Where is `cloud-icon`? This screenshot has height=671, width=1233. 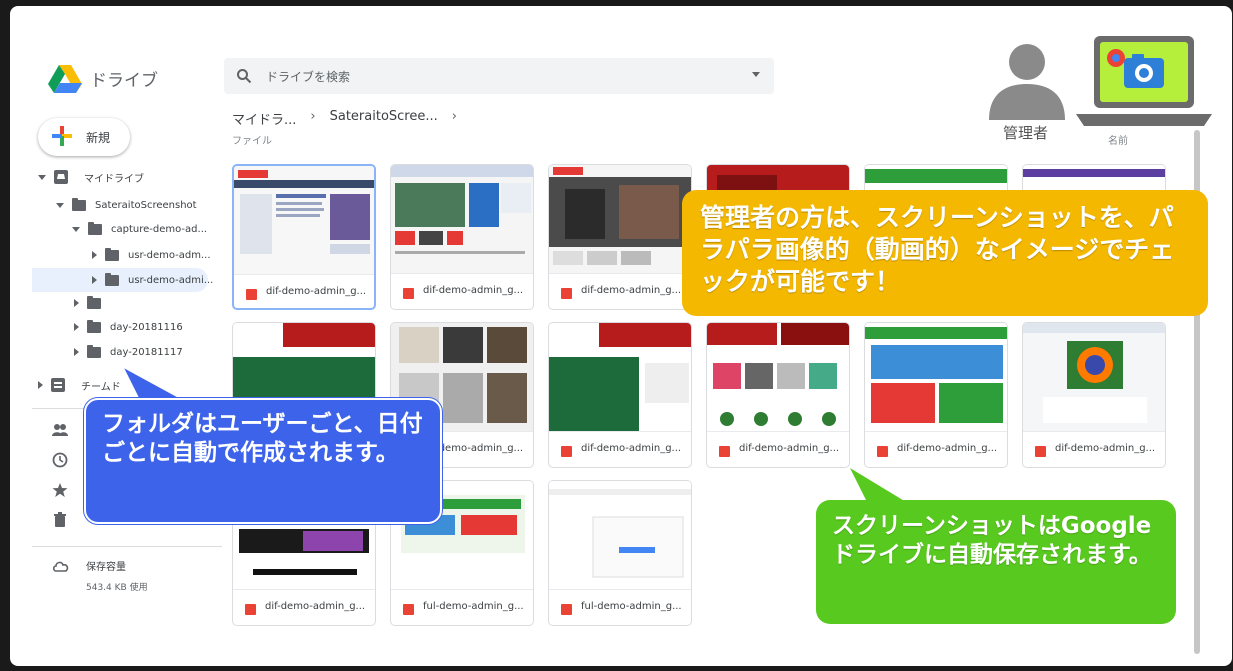 cloud-icon is located at coordinates (60, 566).